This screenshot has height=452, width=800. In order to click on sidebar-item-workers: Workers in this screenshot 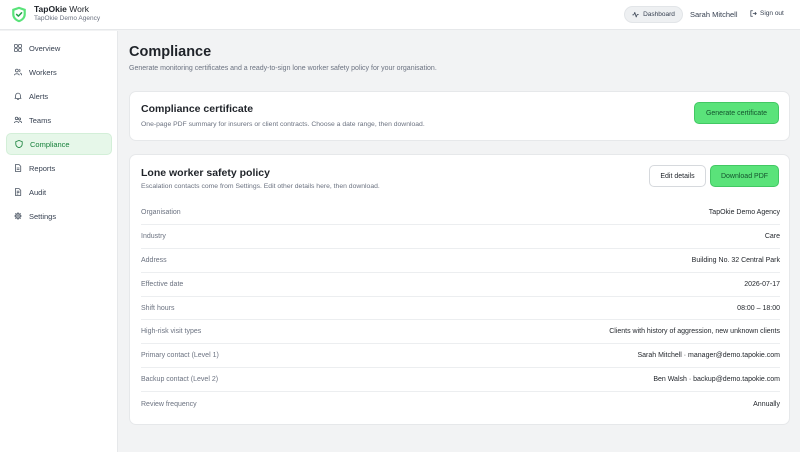, I will do `click(59, 72)`.